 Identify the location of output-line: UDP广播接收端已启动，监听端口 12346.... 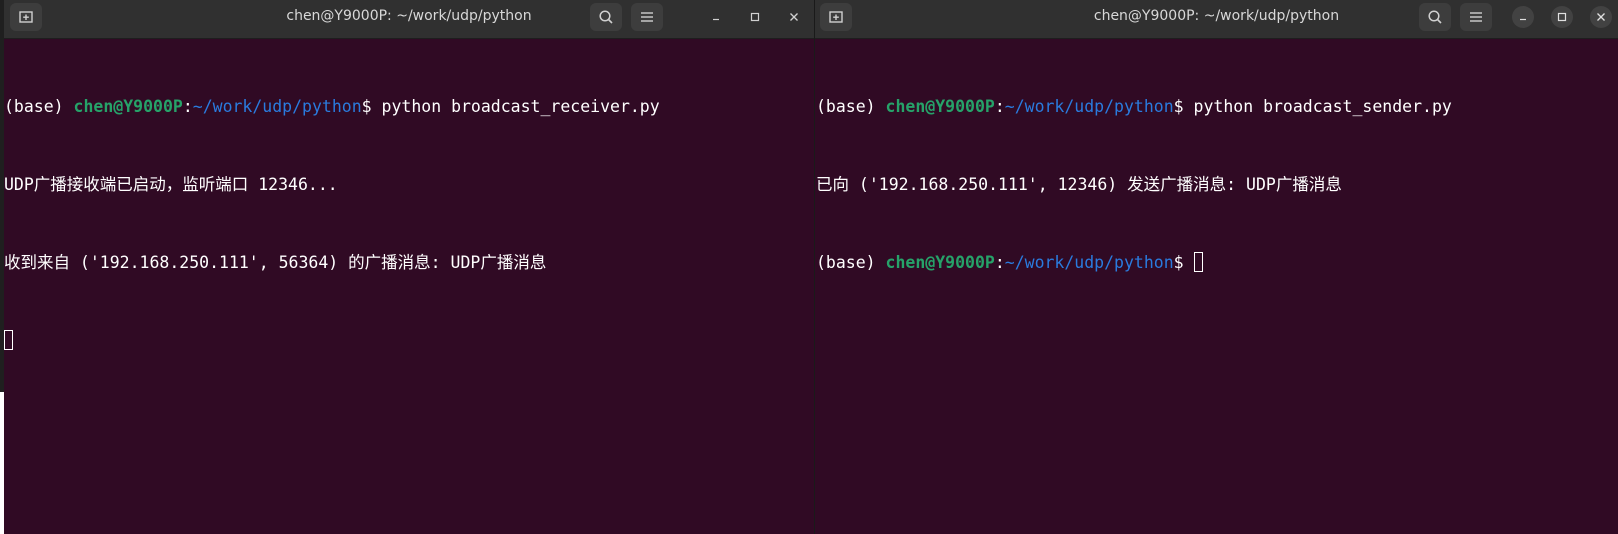
(171, 184).